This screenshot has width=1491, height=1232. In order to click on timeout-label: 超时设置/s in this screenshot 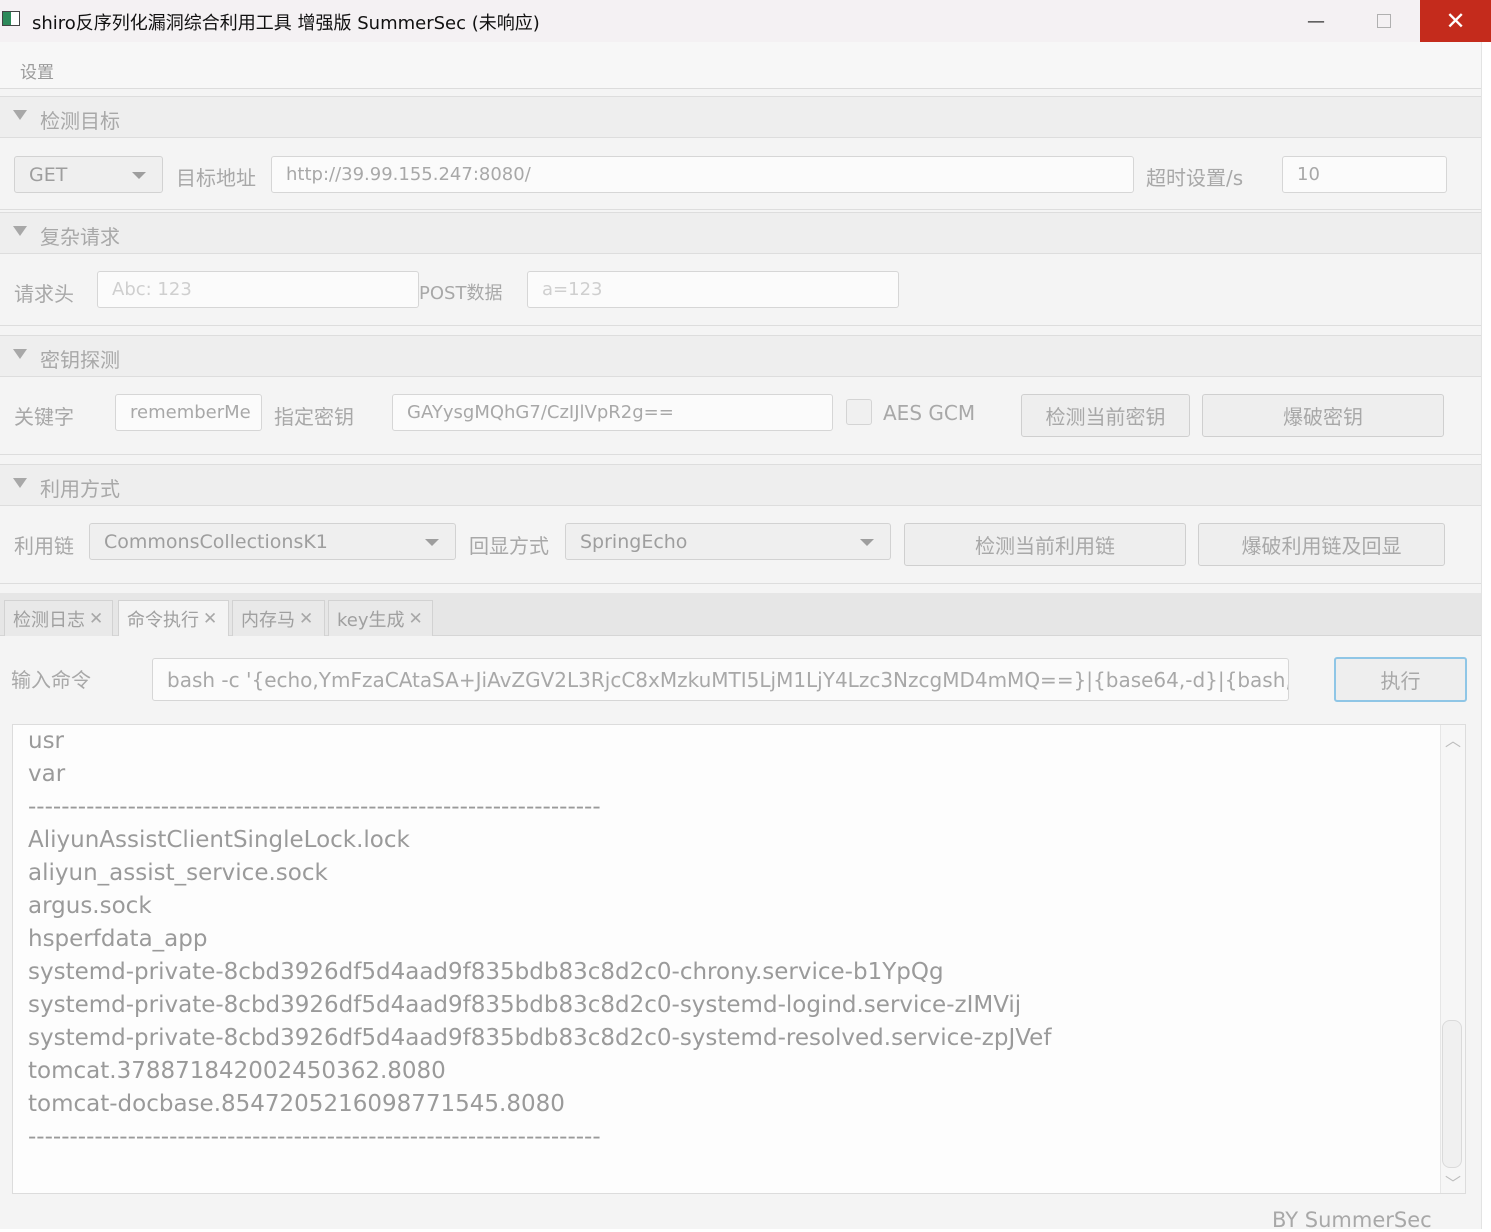, I will do `click(1195, 178)`.